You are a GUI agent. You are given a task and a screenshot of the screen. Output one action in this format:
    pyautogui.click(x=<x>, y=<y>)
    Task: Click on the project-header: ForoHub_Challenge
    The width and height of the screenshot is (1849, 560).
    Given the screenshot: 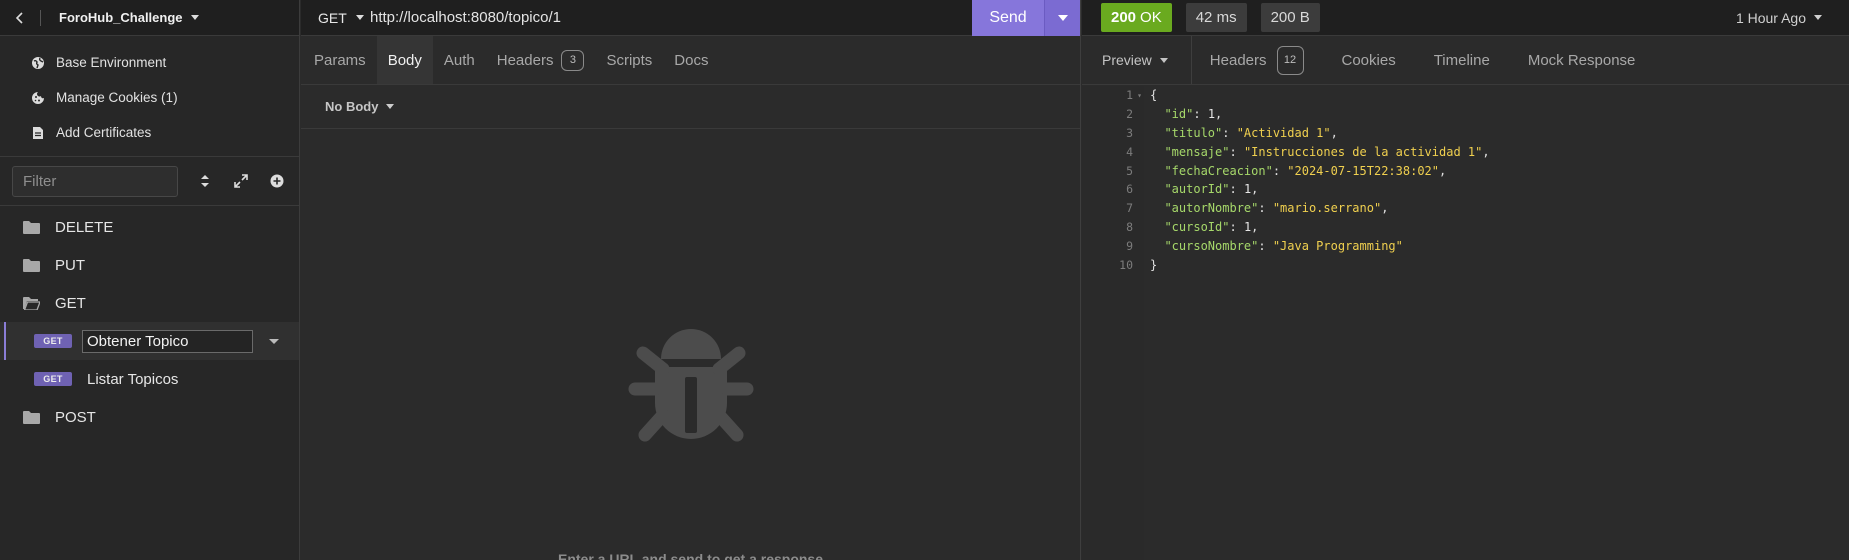 What is the action you would take?
    pyautogui.click(x=149, y=18)
    